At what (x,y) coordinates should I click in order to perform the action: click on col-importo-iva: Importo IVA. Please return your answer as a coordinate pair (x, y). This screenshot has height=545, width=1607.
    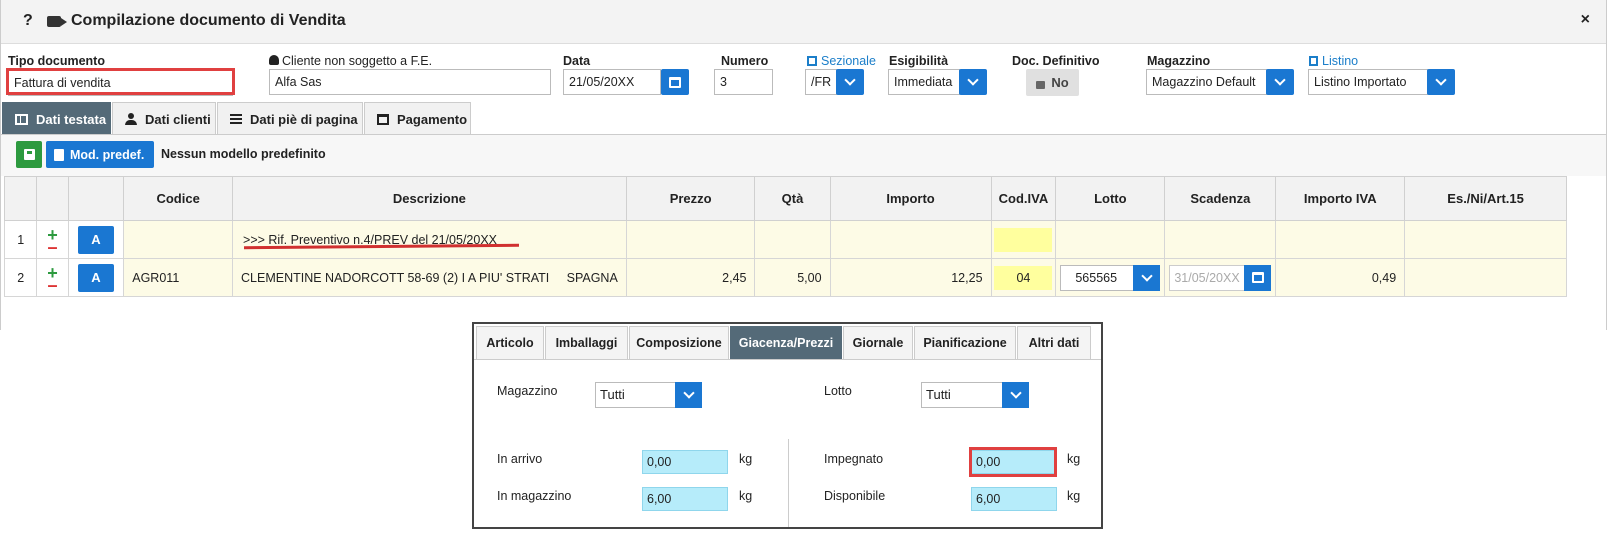
    Looking at the image, I should click on (1340, 198).